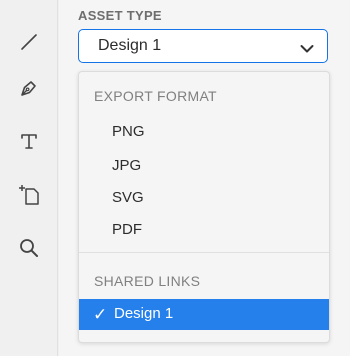  I want to click on menu-item-label: PDF, so click(127, 229).